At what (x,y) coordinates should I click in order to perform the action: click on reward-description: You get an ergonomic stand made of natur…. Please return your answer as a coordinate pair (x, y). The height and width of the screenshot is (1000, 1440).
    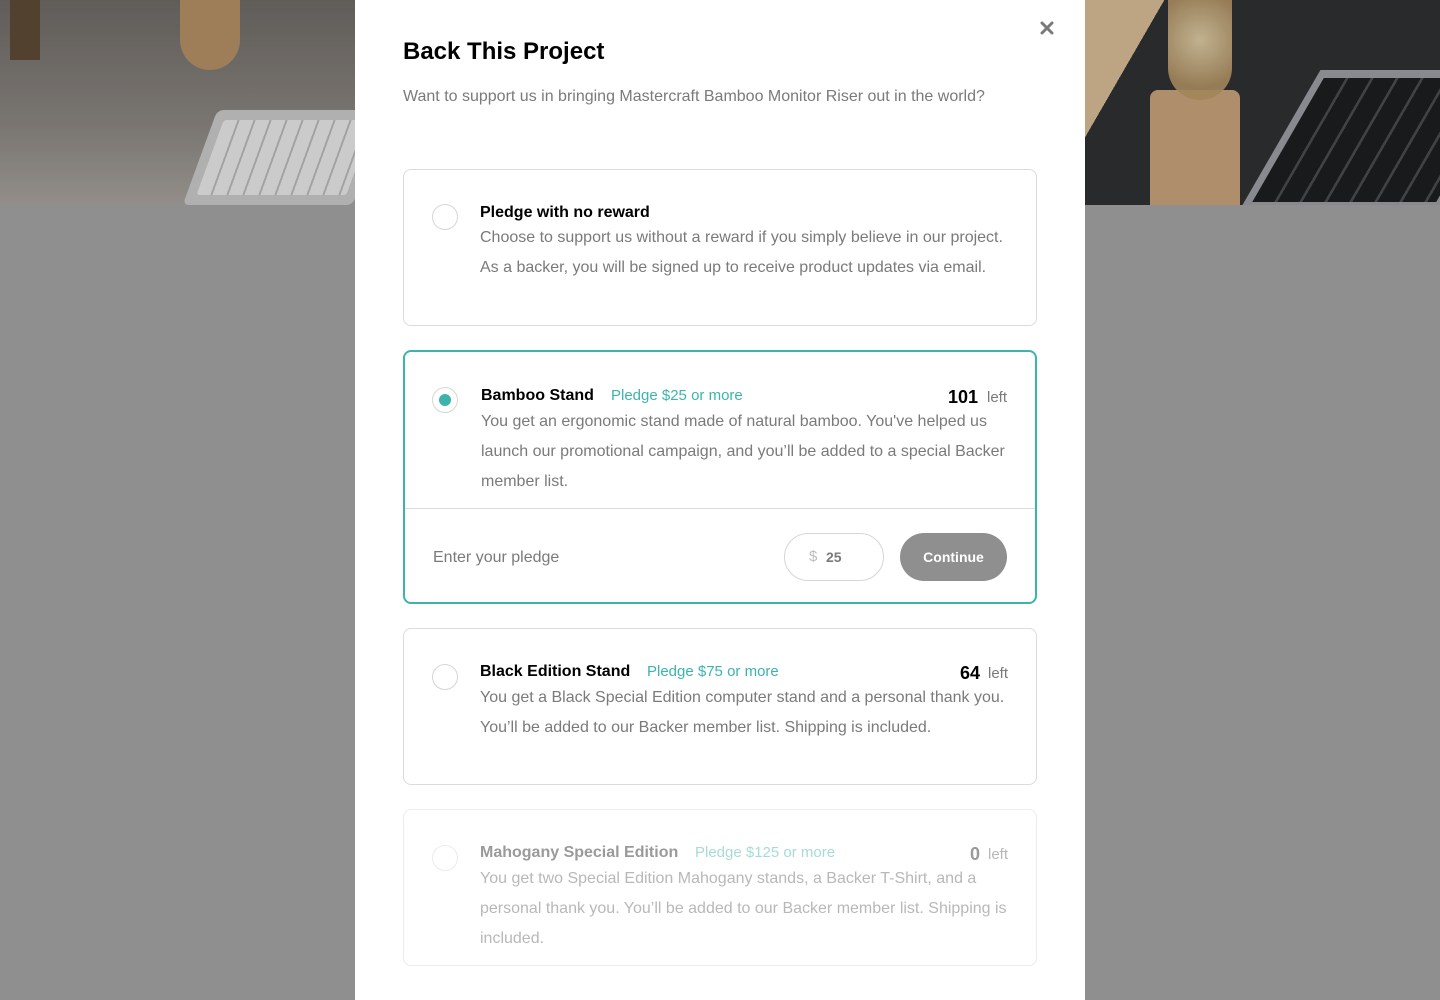
    Looking at the image, I should click on (743, 451).